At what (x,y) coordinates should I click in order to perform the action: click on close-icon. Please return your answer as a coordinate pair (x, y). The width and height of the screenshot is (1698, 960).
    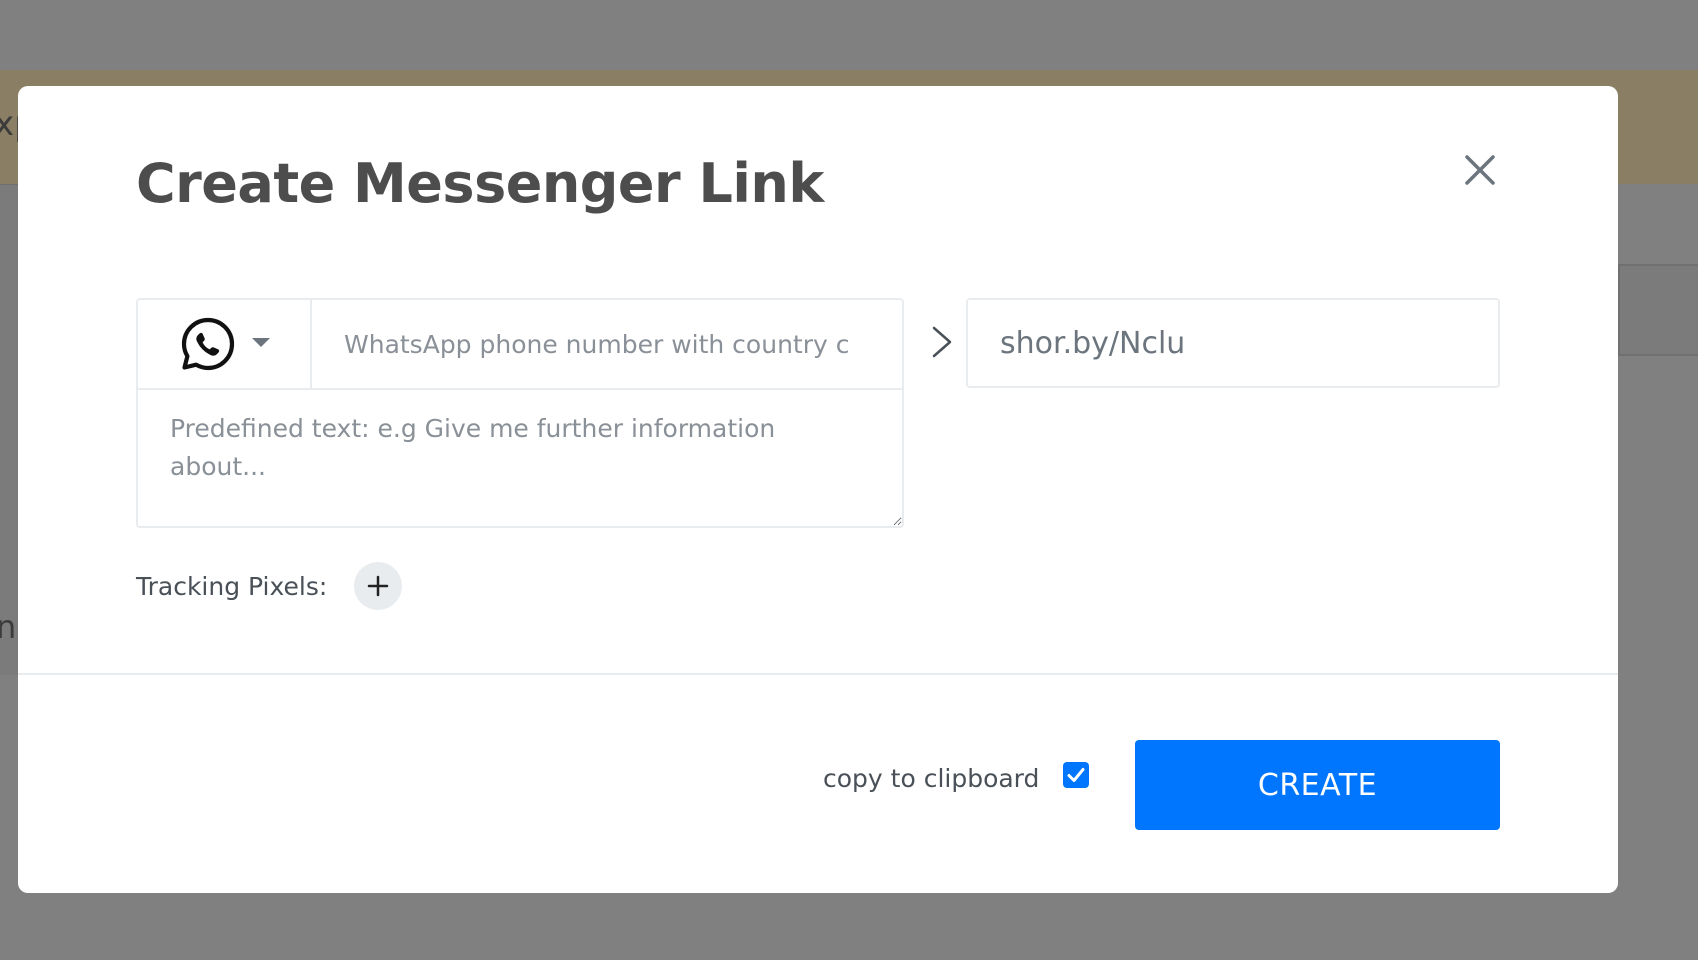
    Looking at the image, I should click on (1480, 170).